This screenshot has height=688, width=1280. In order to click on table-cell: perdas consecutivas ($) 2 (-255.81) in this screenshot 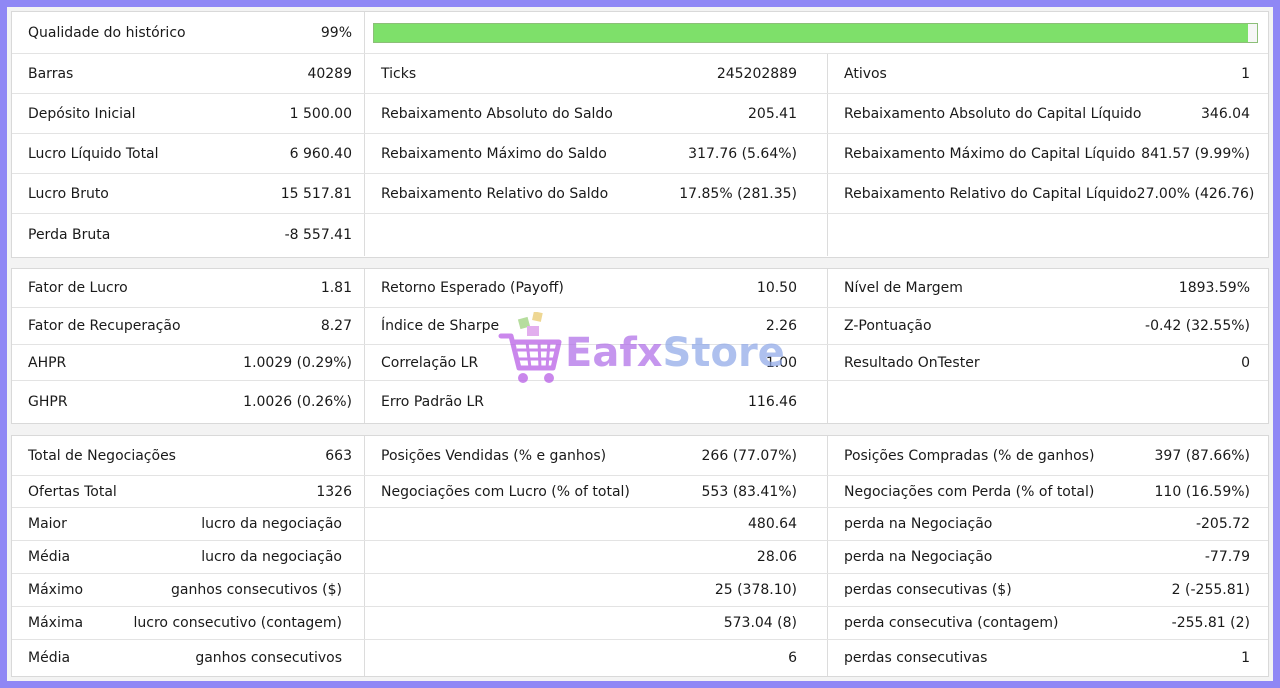, I will do `click(1048, 590)`.